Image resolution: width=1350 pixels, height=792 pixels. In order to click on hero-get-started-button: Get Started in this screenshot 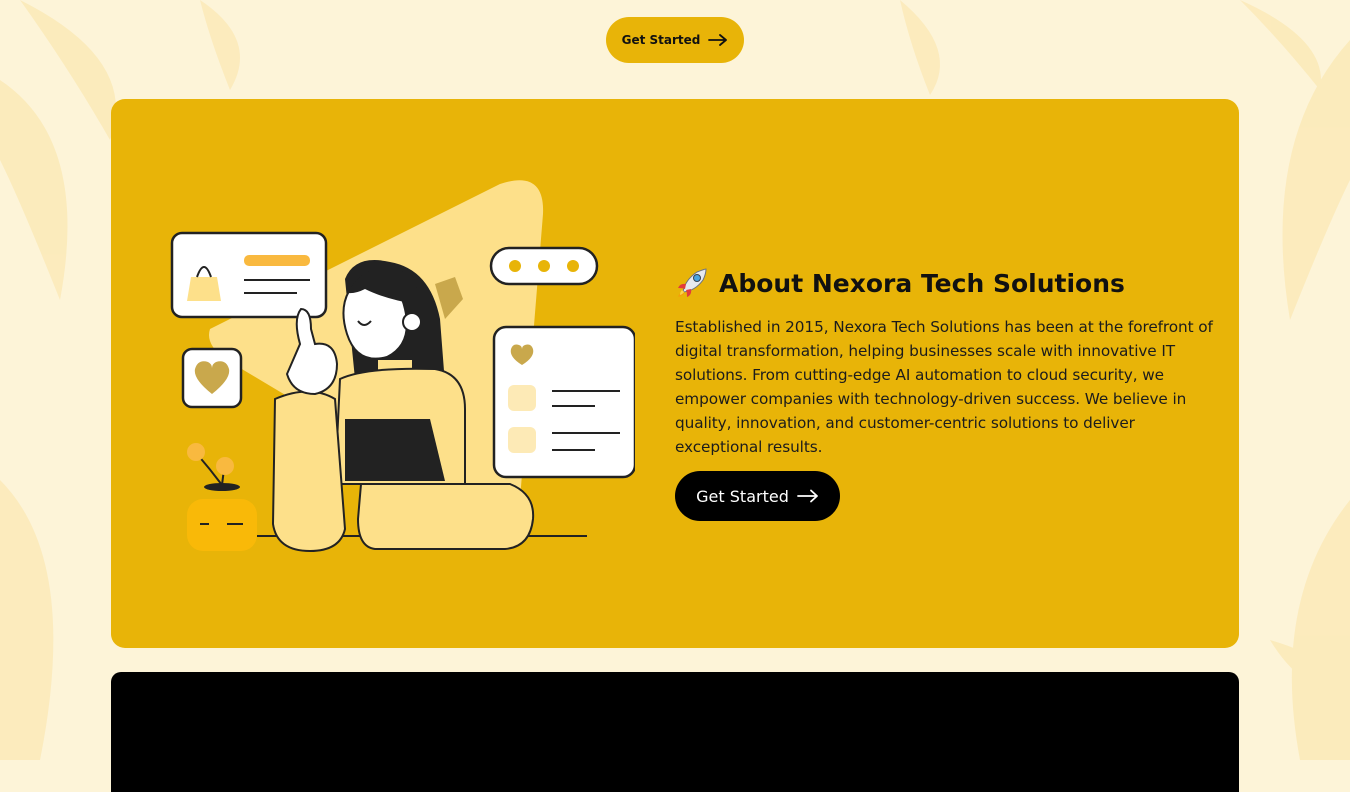, I will do `click(675, 40)`.